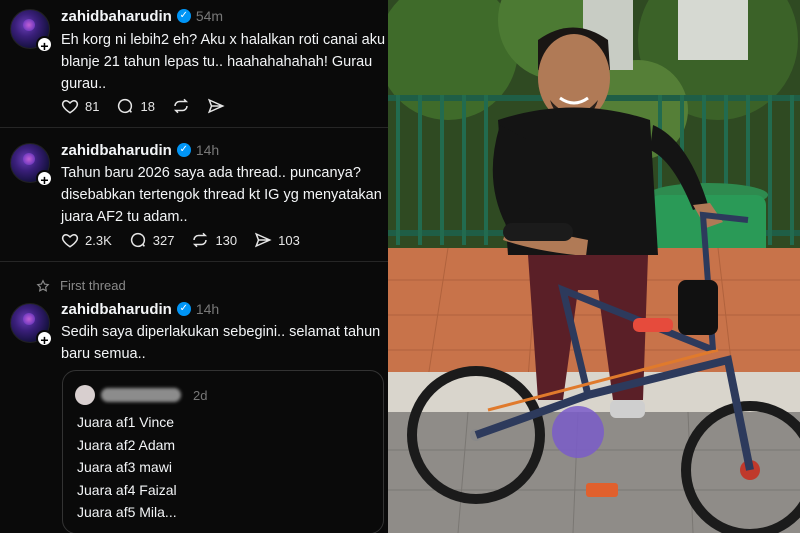 This screenshot has height=533, width=800. I want to click on quote-line: Juara af4 Faizal, so click(127, 489).